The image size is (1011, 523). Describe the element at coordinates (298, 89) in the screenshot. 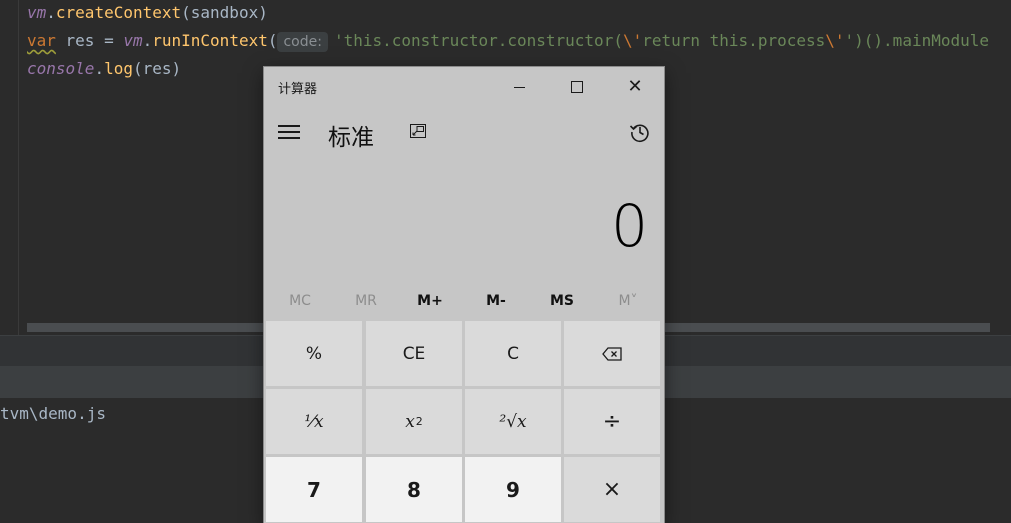

I see `window-title: 计算器` at that location.